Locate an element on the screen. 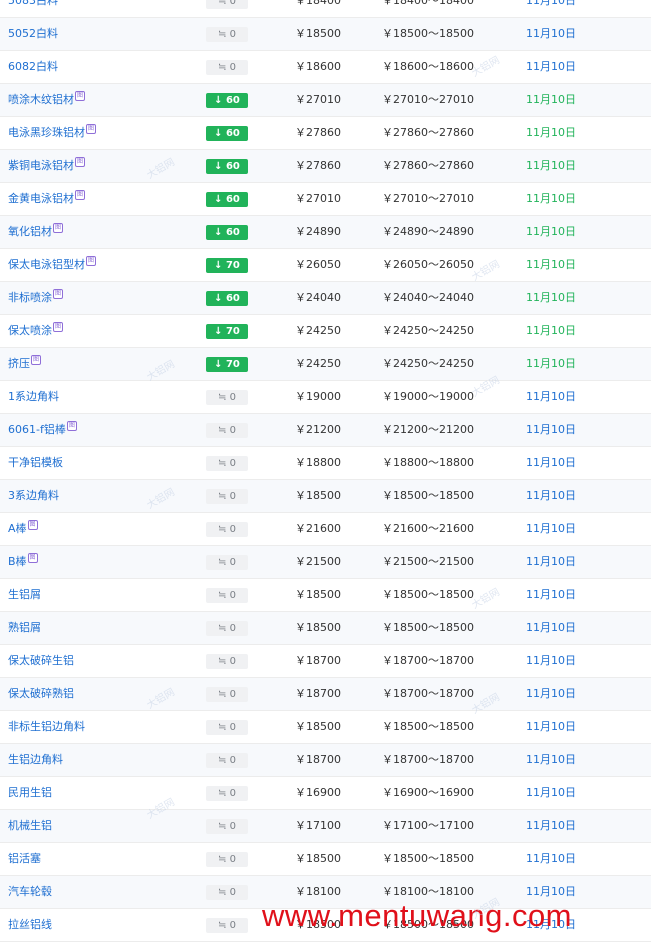  product-name-link: 保太破碎生铝 is located at coordinates (41, 661).